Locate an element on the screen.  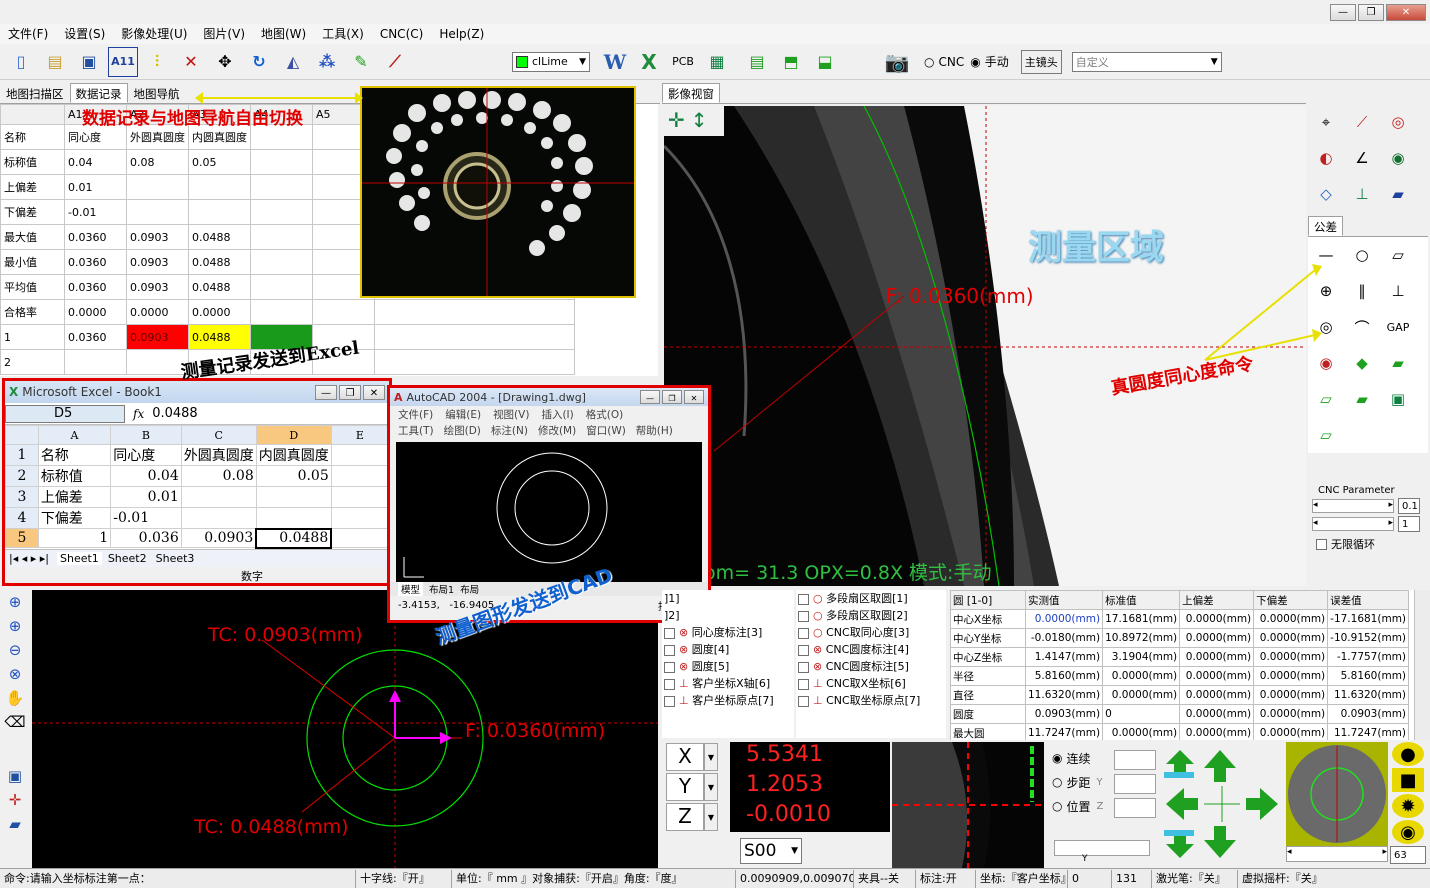
x-axis-dropdown: ▼ is located at coordinates (711, 757).